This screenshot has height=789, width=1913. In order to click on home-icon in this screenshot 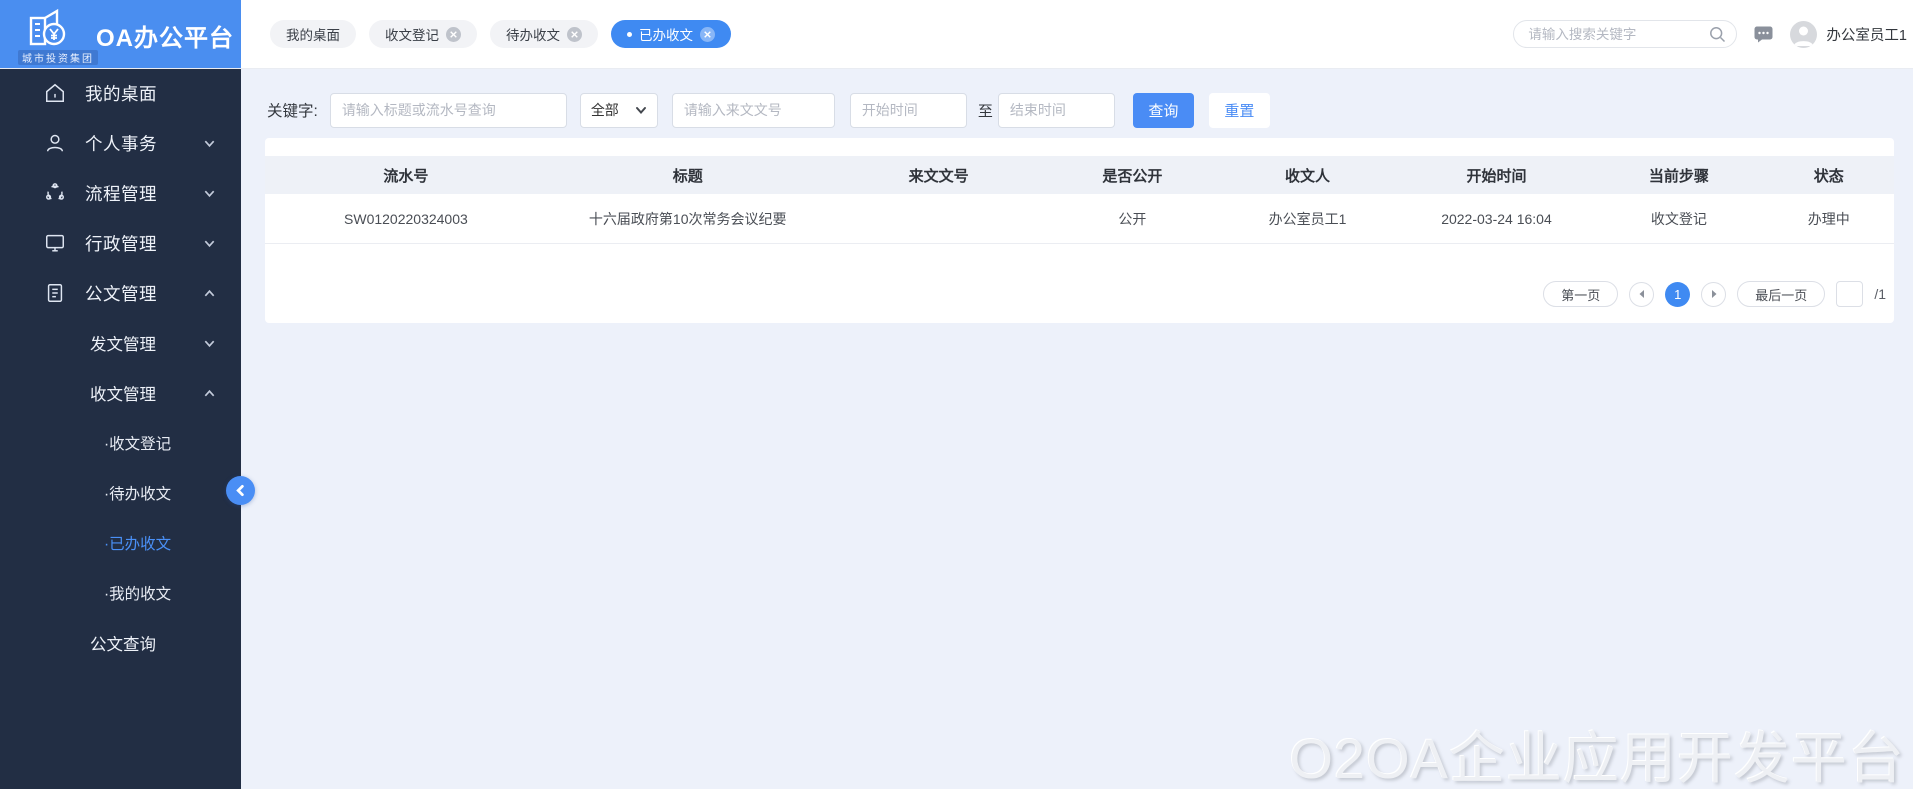, I will do `click(55, 92)`.